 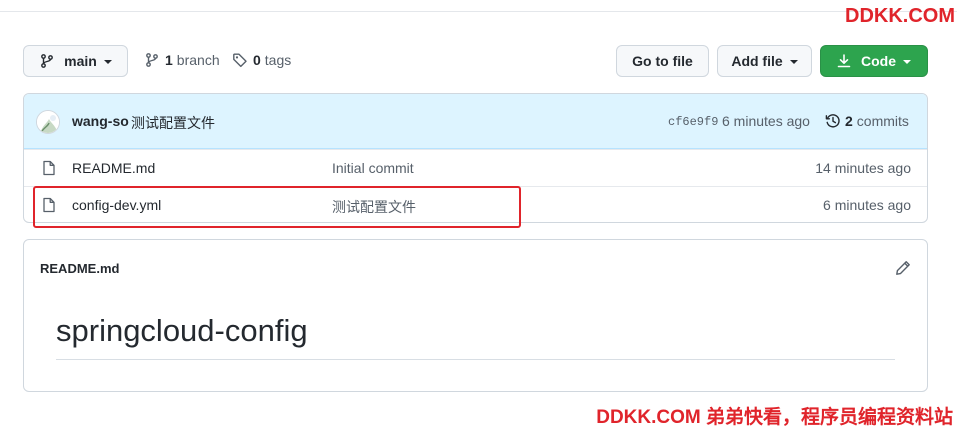 I want to click on go-to-file-button: Go to file, so click(x=662, y=61).